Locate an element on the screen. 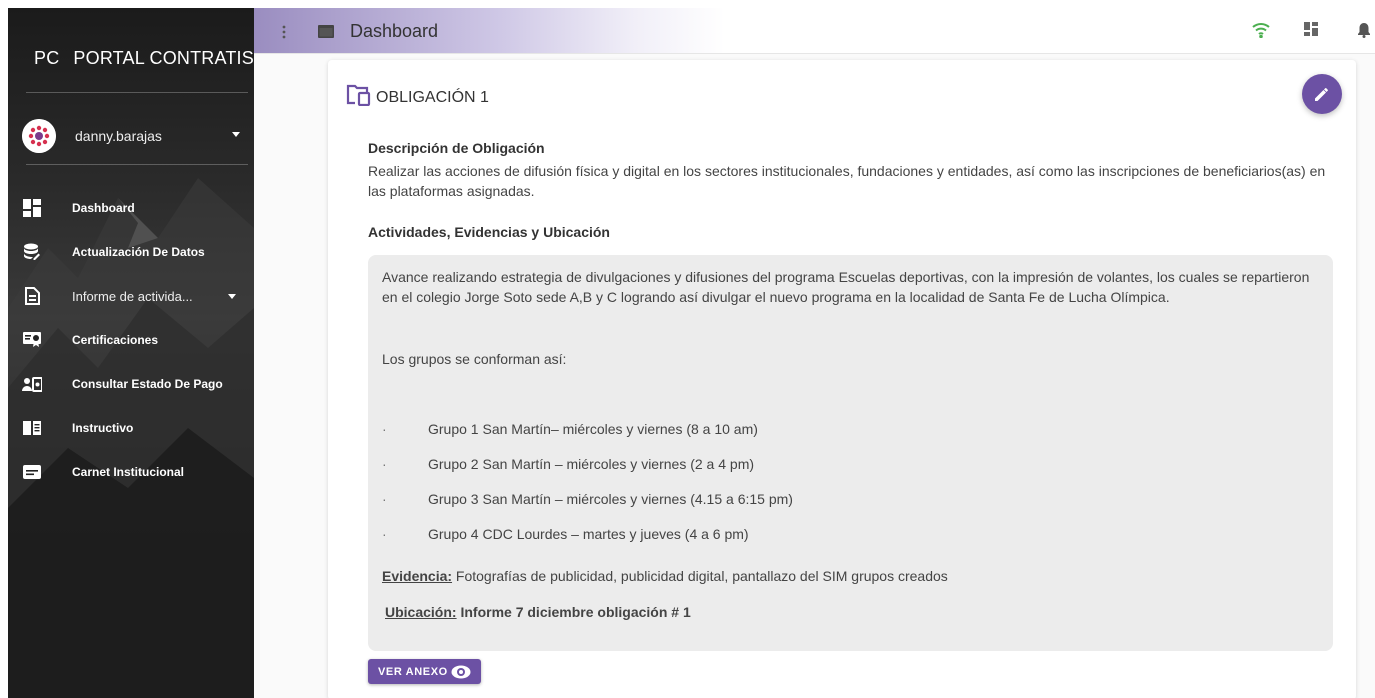  sidebar-item-dashboard: Dashboard is located at coordinates (131, 208).